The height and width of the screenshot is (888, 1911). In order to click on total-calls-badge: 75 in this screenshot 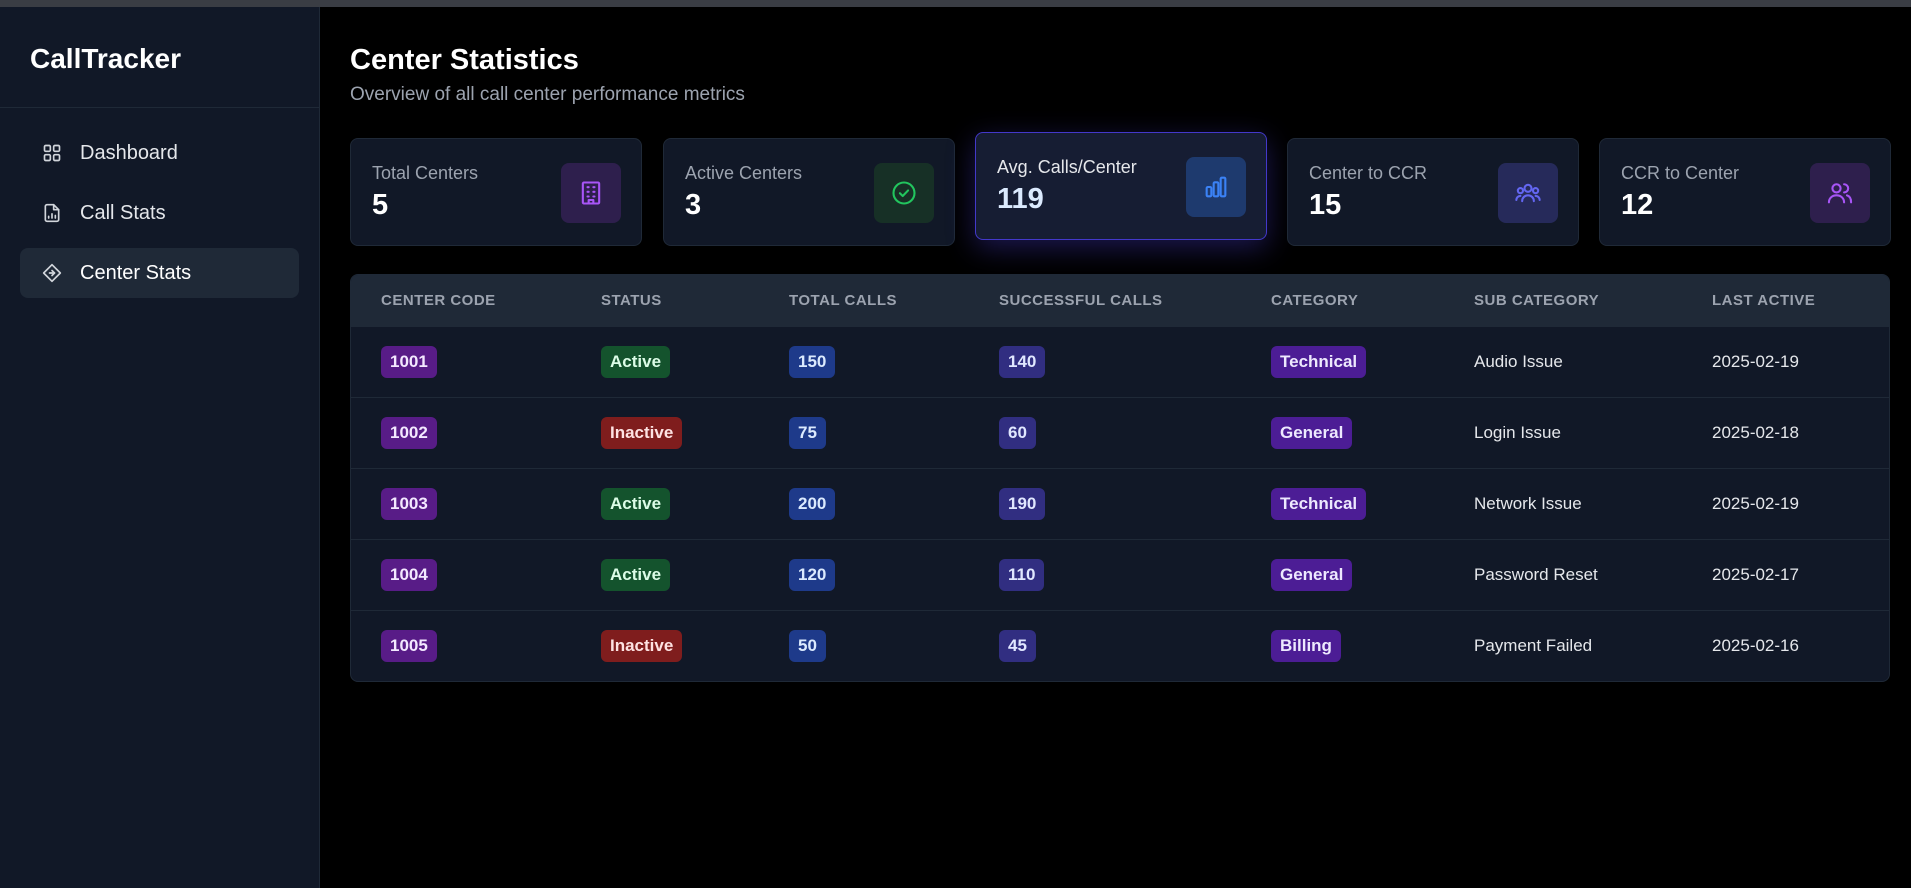, I will do `click(807, 433)`.